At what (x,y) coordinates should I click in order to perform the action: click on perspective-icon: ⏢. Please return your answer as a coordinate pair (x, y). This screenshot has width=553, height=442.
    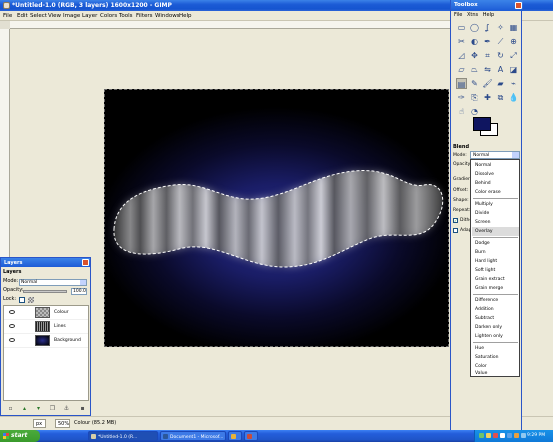
    Looking at the image, I should click on (474, 69).